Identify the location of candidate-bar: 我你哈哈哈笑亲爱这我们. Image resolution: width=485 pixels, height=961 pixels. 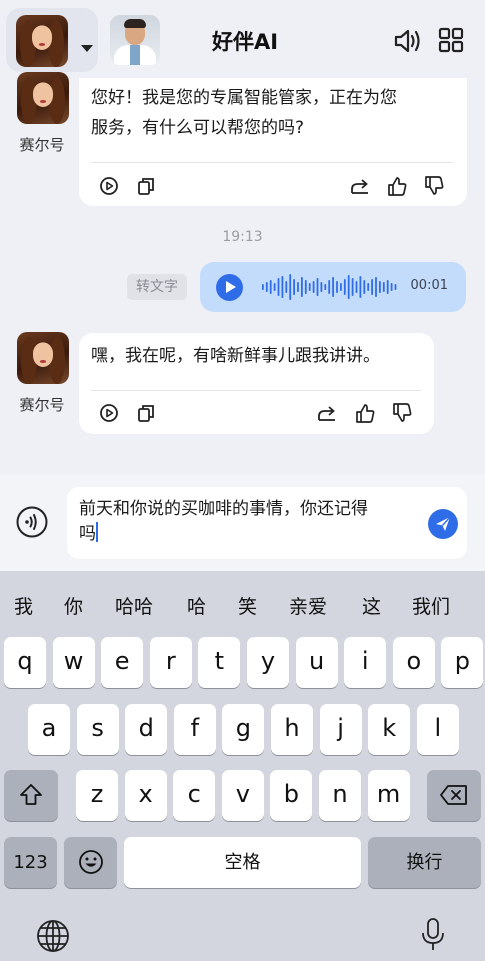
(242, 604).